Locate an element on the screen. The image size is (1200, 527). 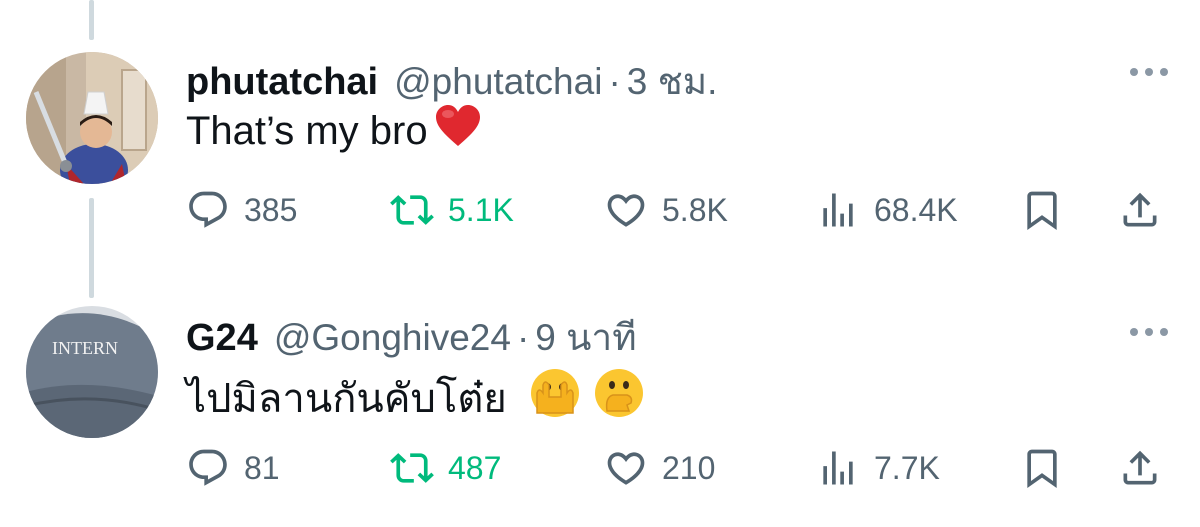
views-button: 7.7K is located at coordinates (878, 468).